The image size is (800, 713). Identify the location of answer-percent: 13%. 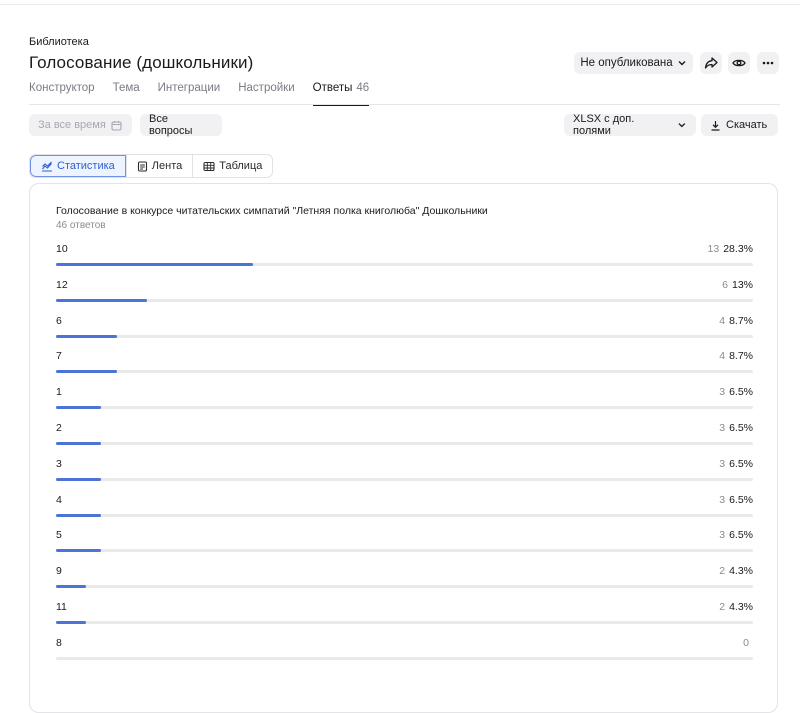
(742, 284).